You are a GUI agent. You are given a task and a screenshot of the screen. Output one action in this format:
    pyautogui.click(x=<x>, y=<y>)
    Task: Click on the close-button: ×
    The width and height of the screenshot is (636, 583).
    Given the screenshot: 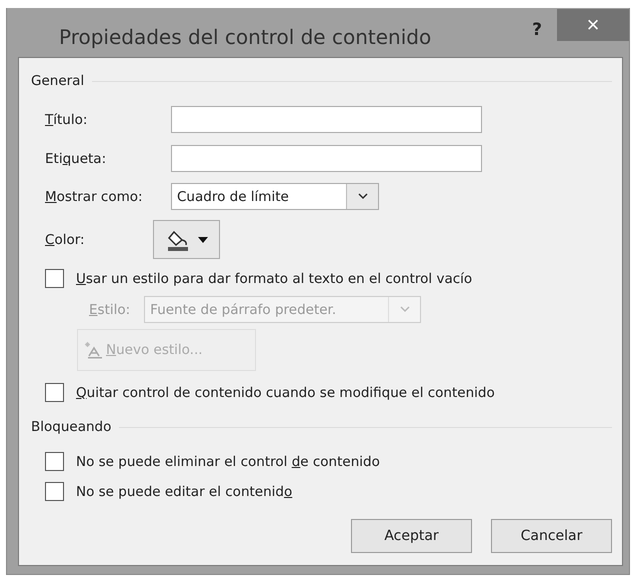 What is the action you would take?
    pyautogui.click(x=593, y=25)
    